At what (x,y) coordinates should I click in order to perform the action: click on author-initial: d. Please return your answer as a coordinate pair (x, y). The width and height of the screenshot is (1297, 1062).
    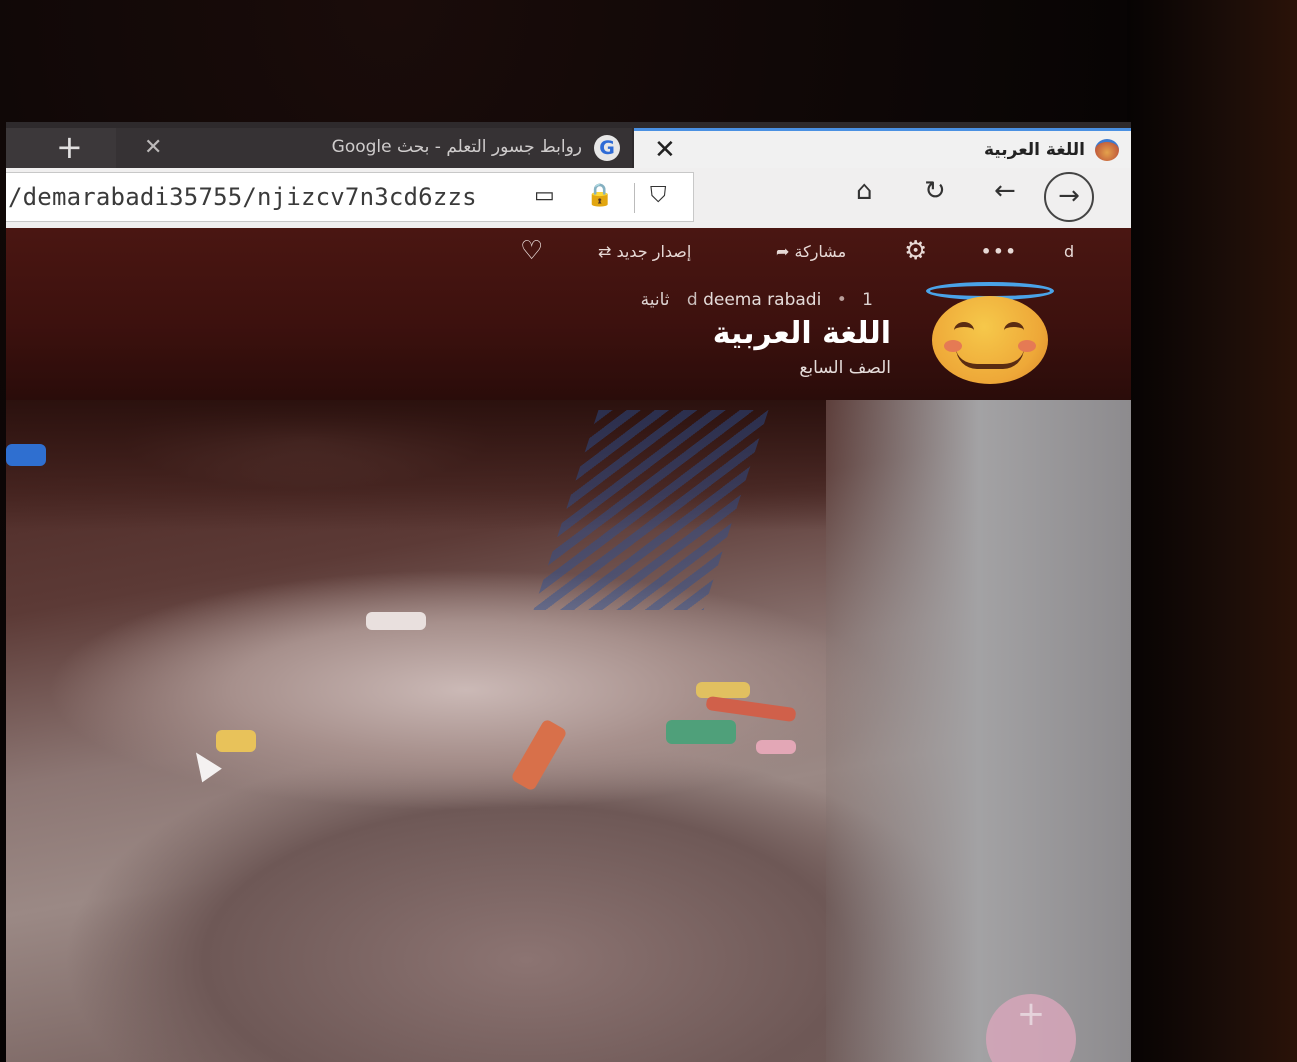
    Looking at the image, I should click on (692, 300).